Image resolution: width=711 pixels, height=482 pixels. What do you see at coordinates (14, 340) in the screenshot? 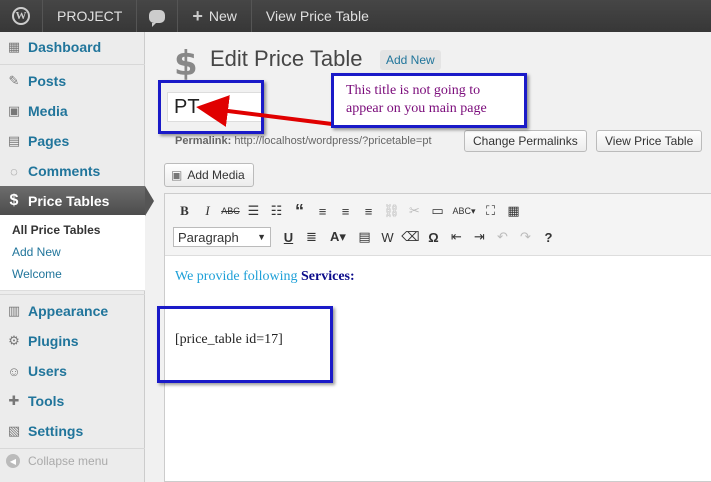
I see `plugins-icon: ⚙` at bounding box center [14, 340].